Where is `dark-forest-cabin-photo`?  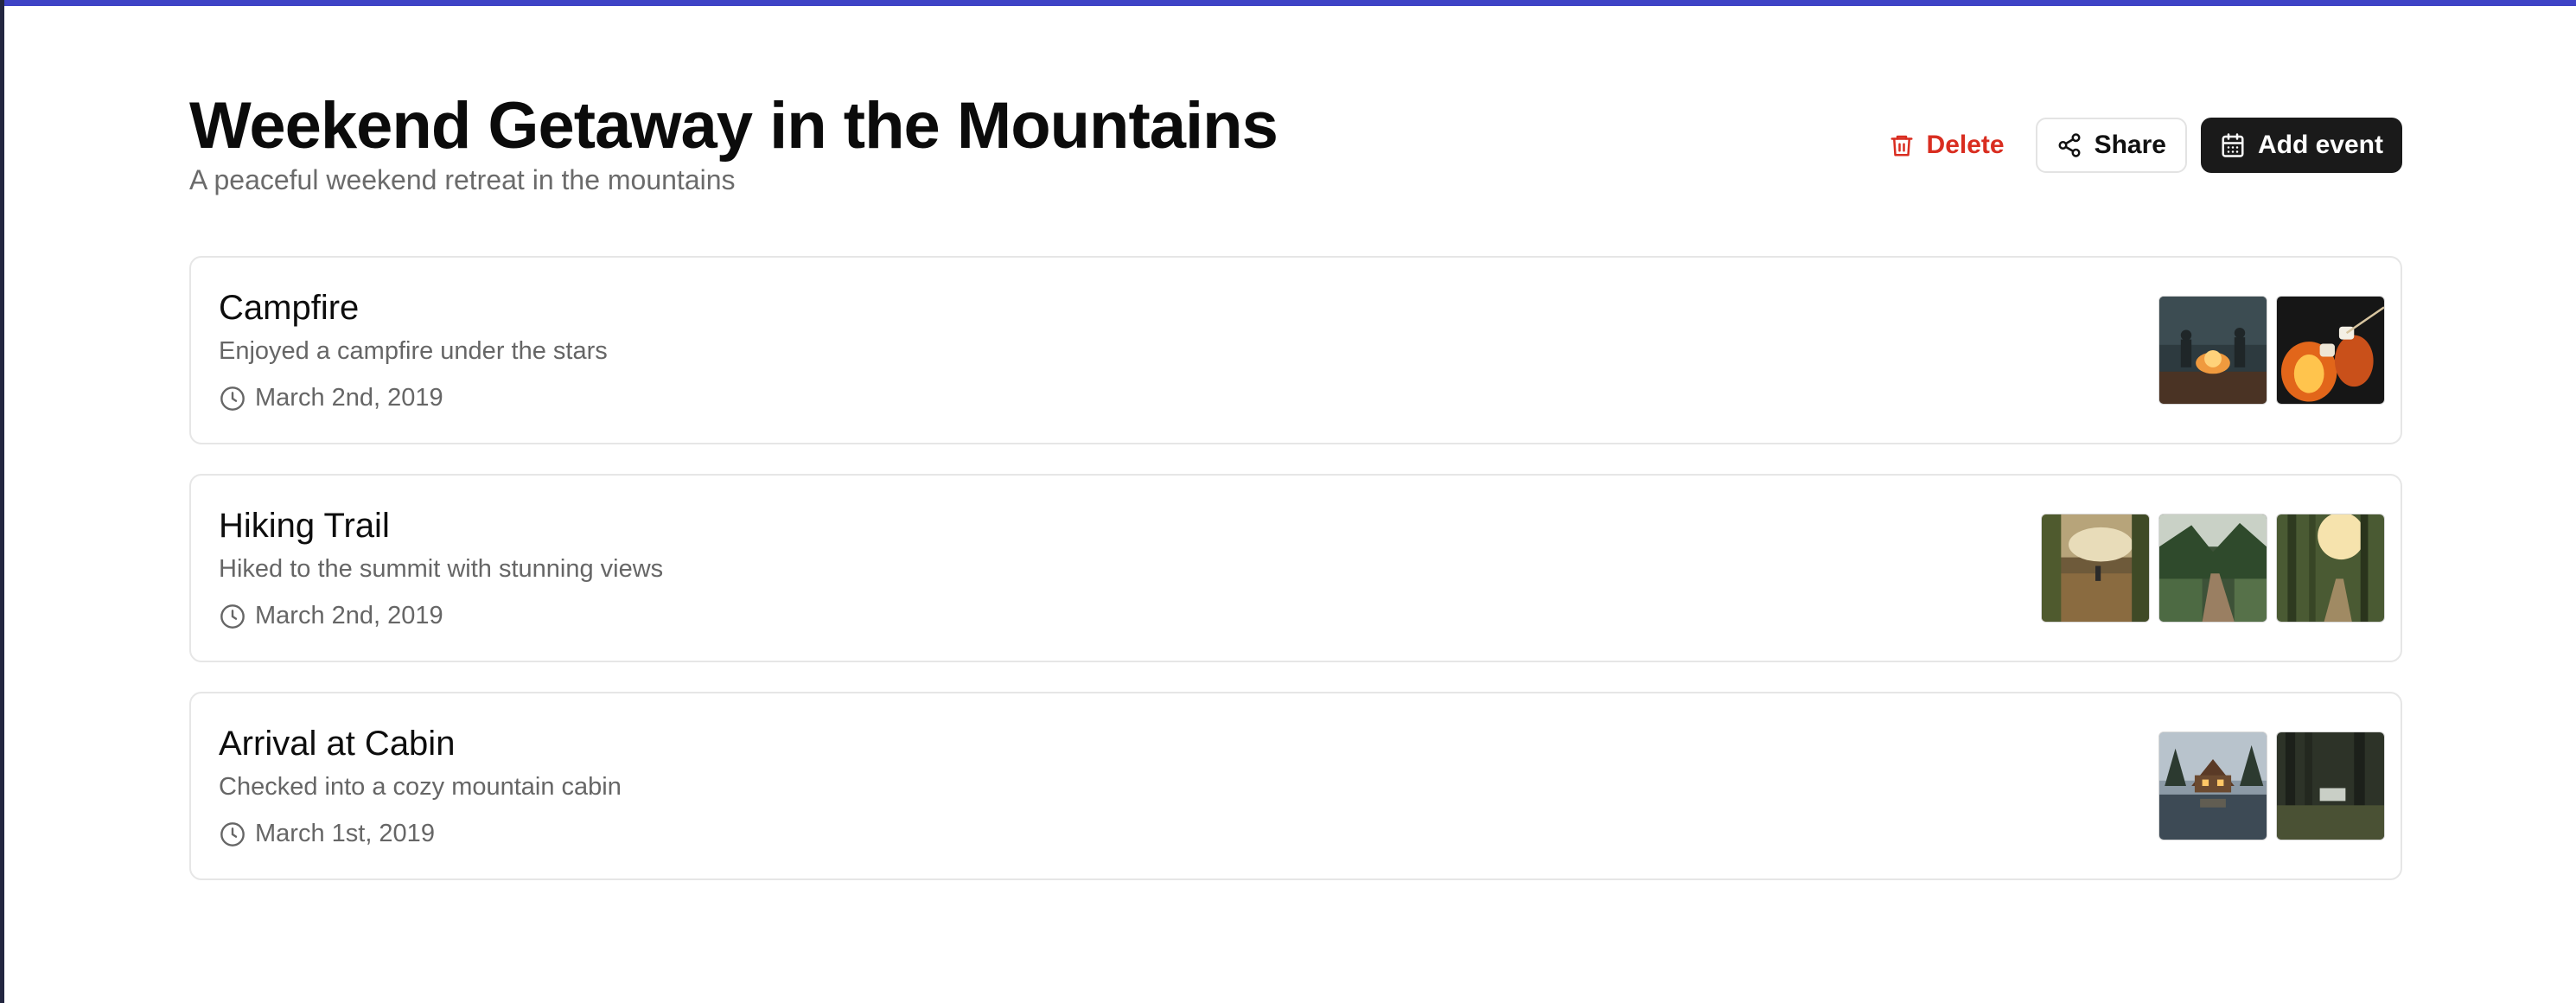 dark-forest-cabin-photo is located at coordinates (2330, 785).